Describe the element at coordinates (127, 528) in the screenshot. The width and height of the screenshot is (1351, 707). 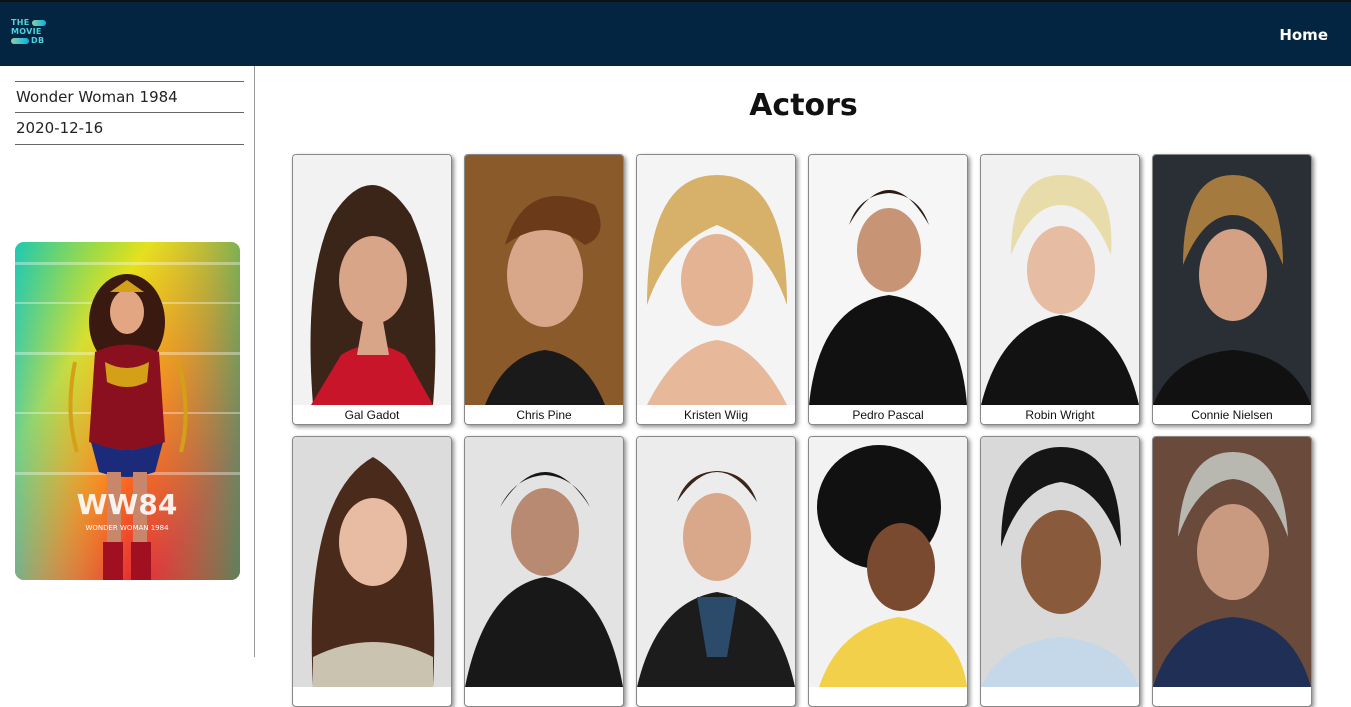
I see `poster-subtitle-text: WONDER WOMAN 1984` at that location.